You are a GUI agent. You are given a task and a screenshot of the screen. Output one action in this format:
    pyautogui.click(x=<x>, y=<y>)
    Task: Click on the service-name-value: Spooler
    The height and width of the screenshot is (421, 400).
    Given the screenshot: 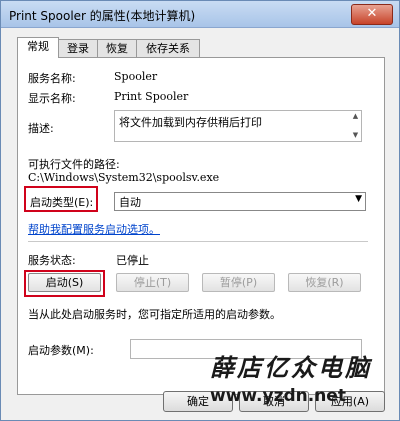 What is the action you would take?
    pyautogui.click(x=136, y=76)
    